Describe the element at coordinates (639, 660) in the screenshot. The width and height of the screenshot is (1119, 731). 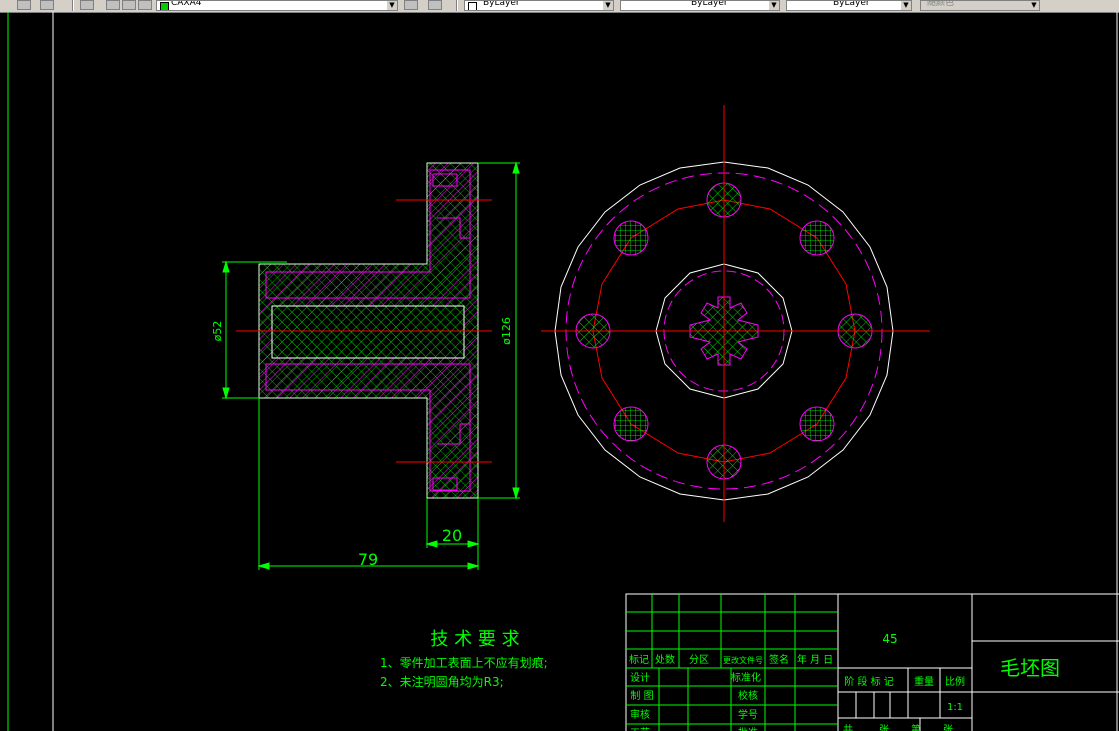
I see `tb-biaoji: 标记` at that location.